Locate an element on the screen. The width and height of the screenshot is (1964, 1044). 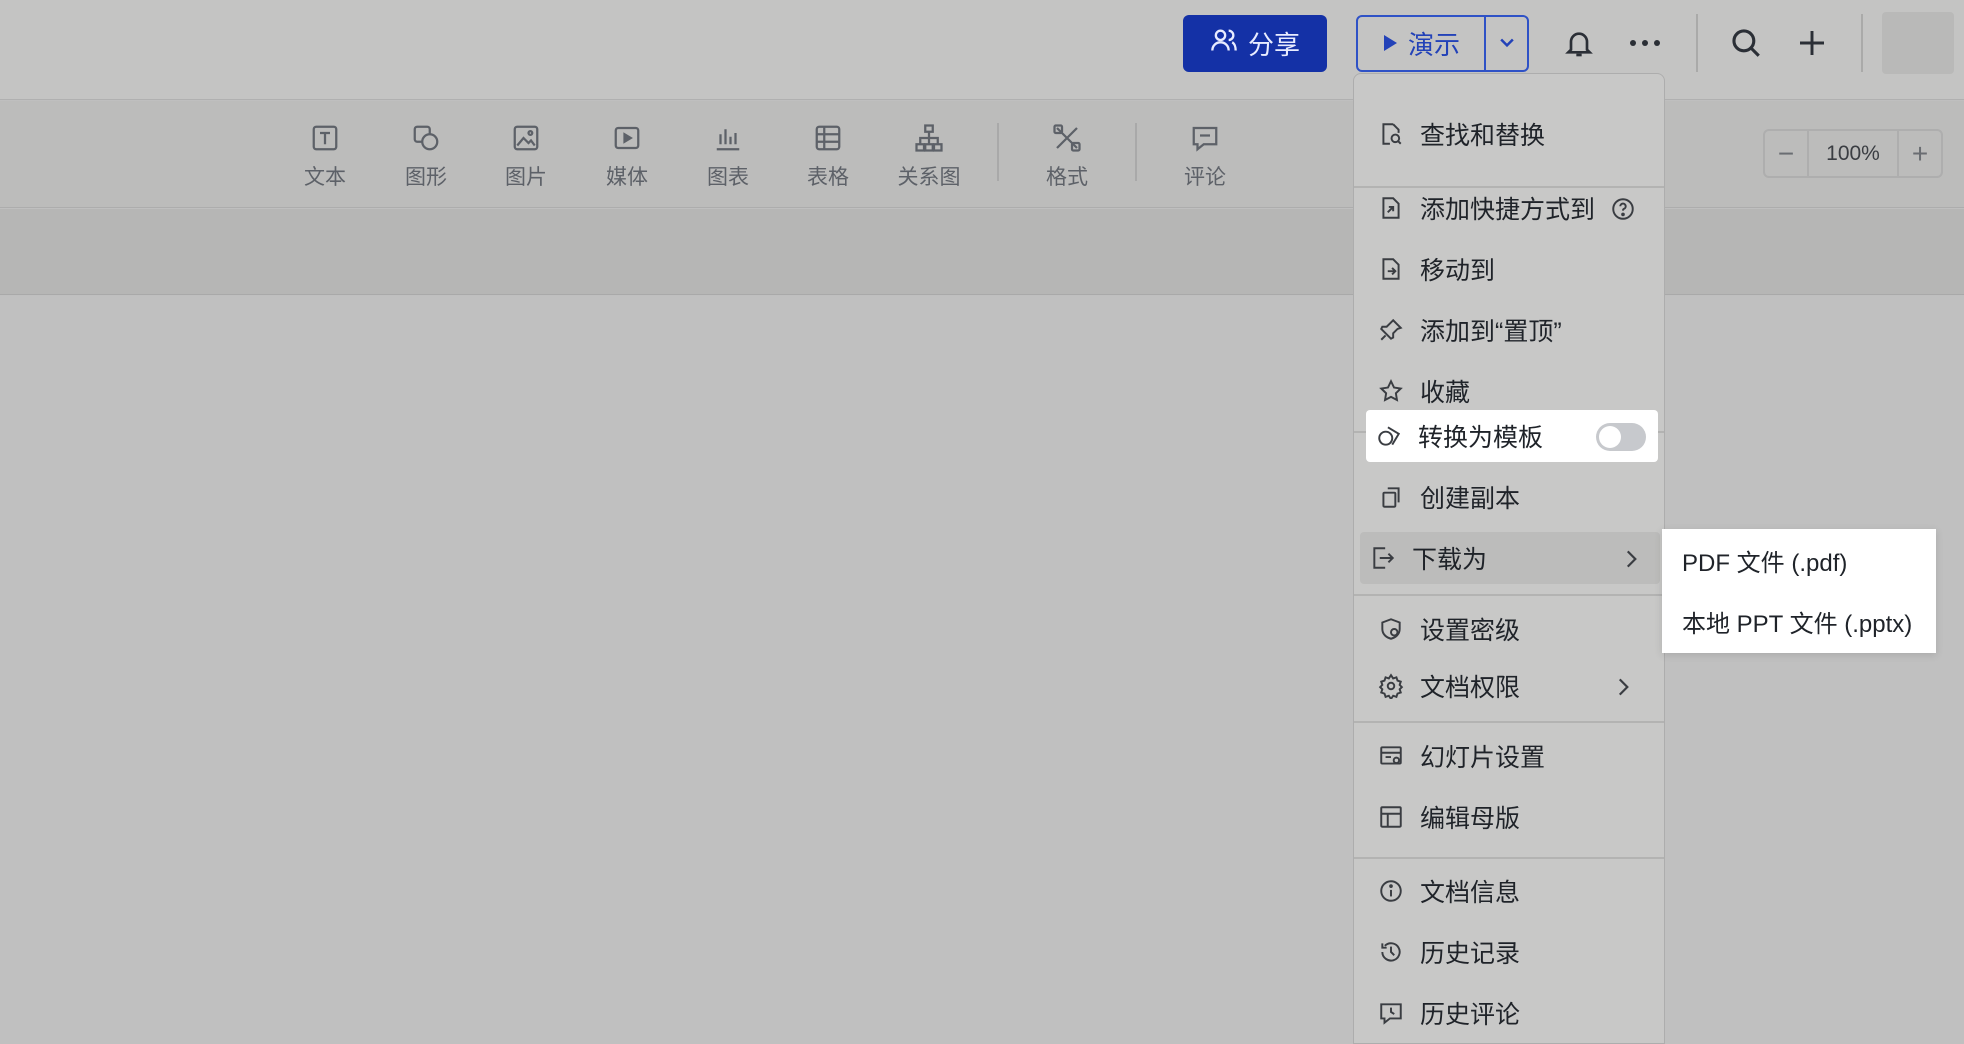
tool-text: 文本 is located at coordinates (325, 157).